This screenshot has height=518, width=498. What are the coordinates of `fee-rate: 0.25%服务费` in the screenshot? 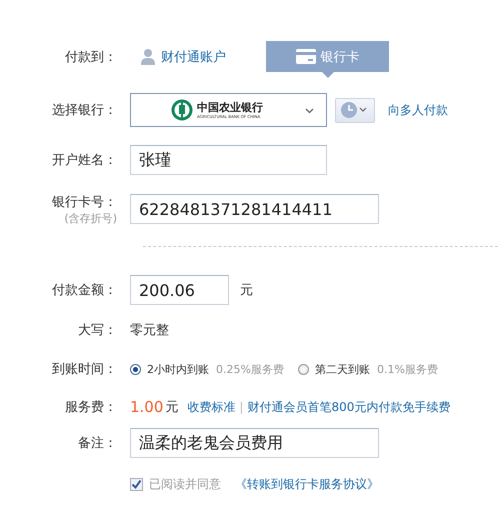 It's located at (250, 369).